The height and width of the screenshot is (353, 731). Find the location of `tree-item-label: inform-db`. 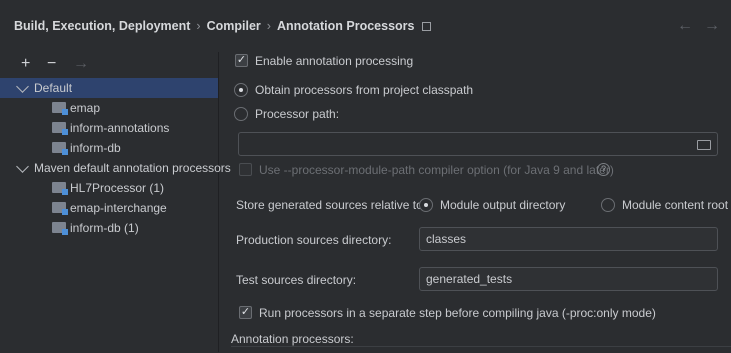

tree-item-label: inform-db is located at coordinates (95, 148).